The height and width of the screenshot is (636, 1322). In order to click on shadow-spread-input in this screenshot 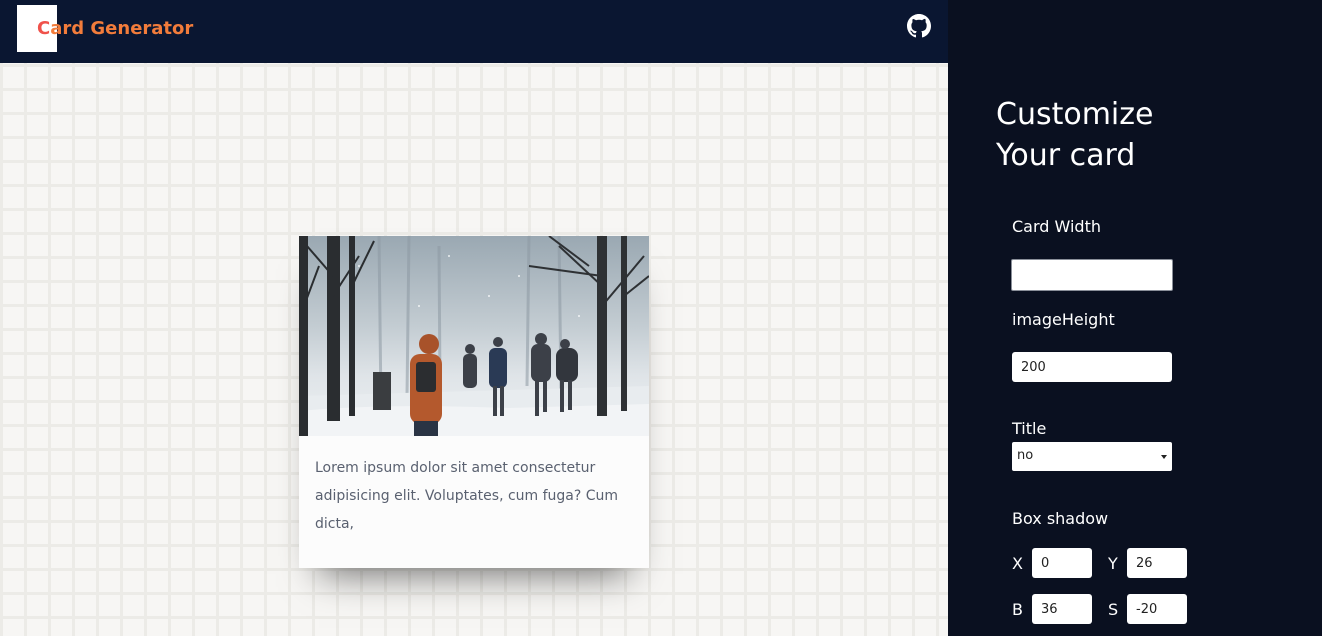, I will do `click(1157, 609)`.